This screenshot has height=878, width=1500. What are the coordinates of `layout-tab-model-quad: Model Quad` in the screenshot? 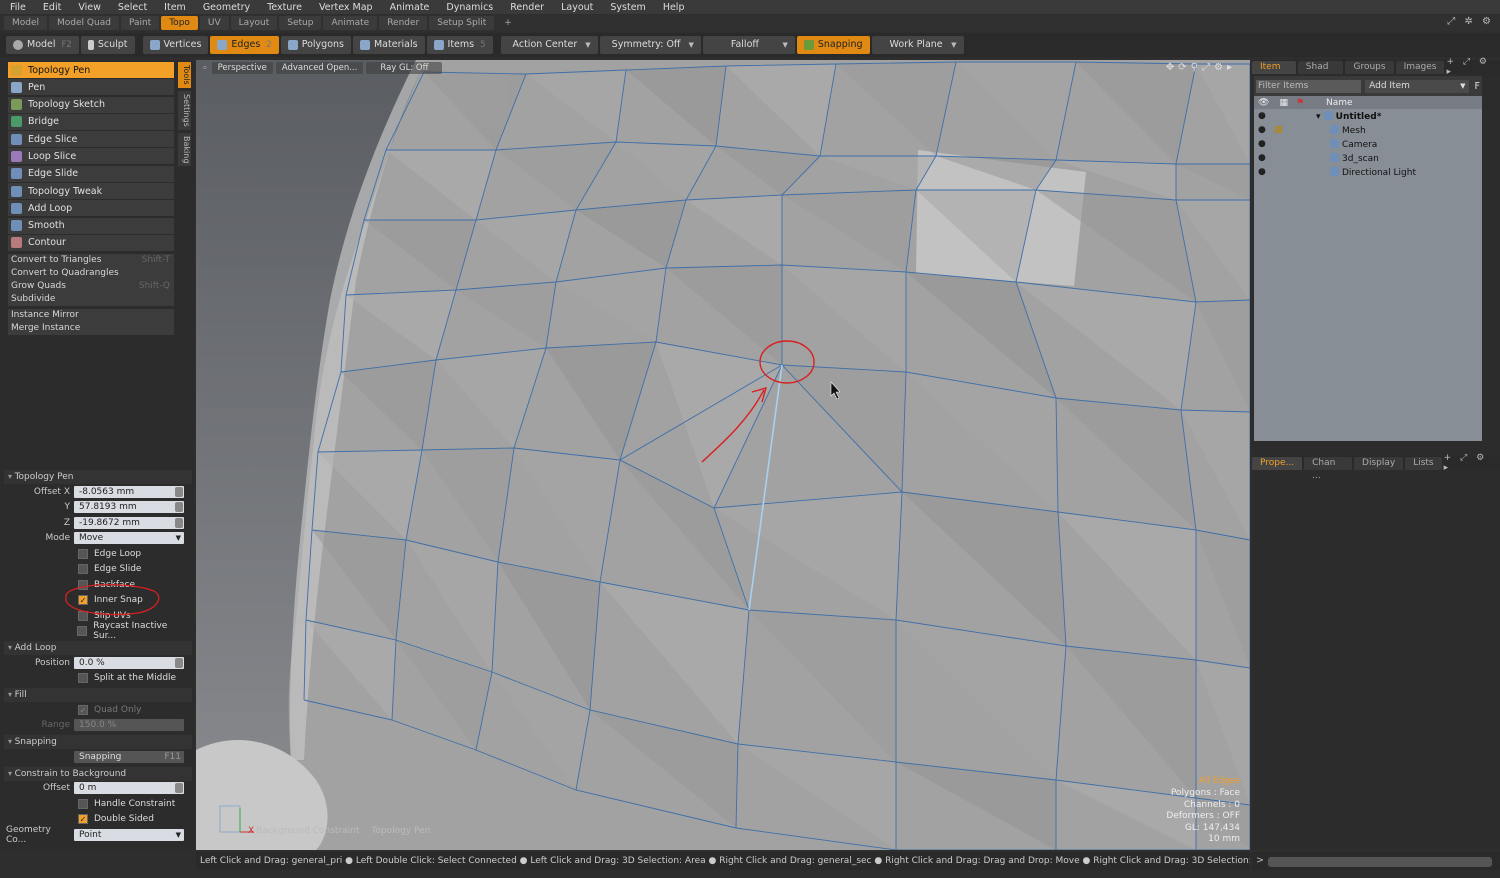 It's located at (84, 23).